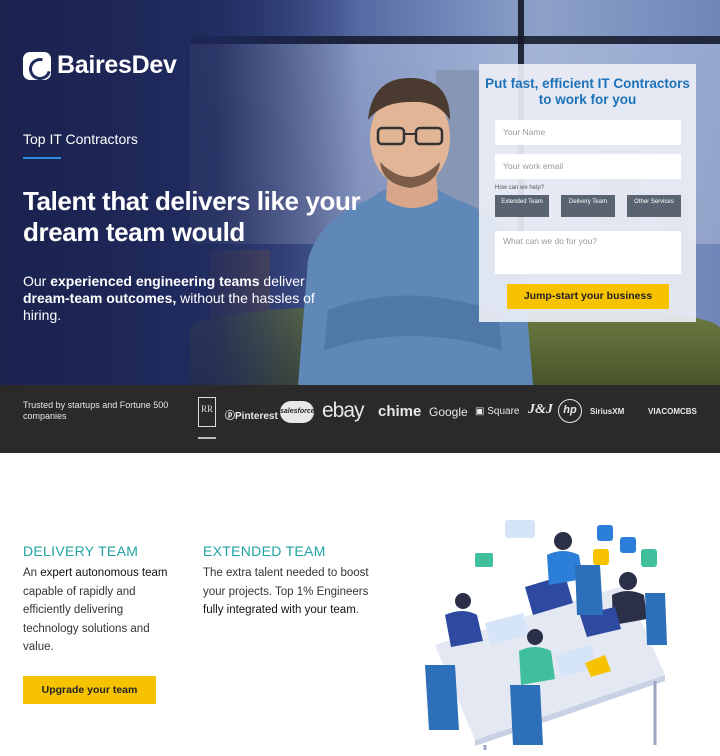 The width and height of the screenshot is (720, 756). Describe the element at coordinates (32, 573) in the screenshot. I see `body-text: An` at that location.